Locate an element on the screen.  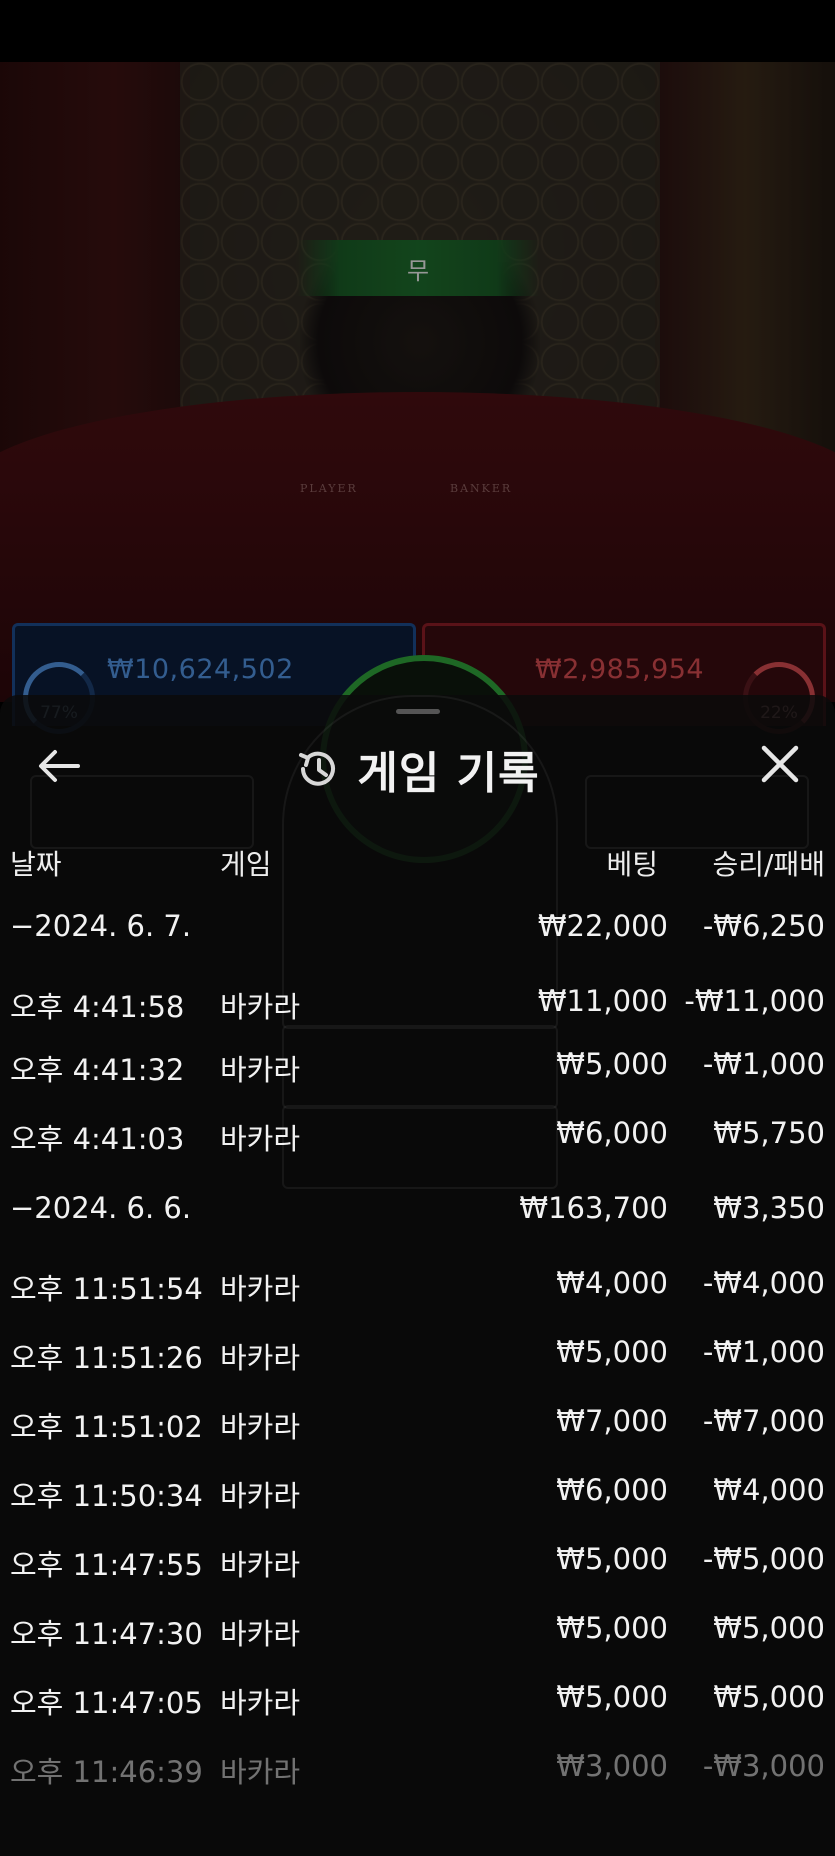
row-time: 오후 4:41:32 is located at coordinates (97, 1070).